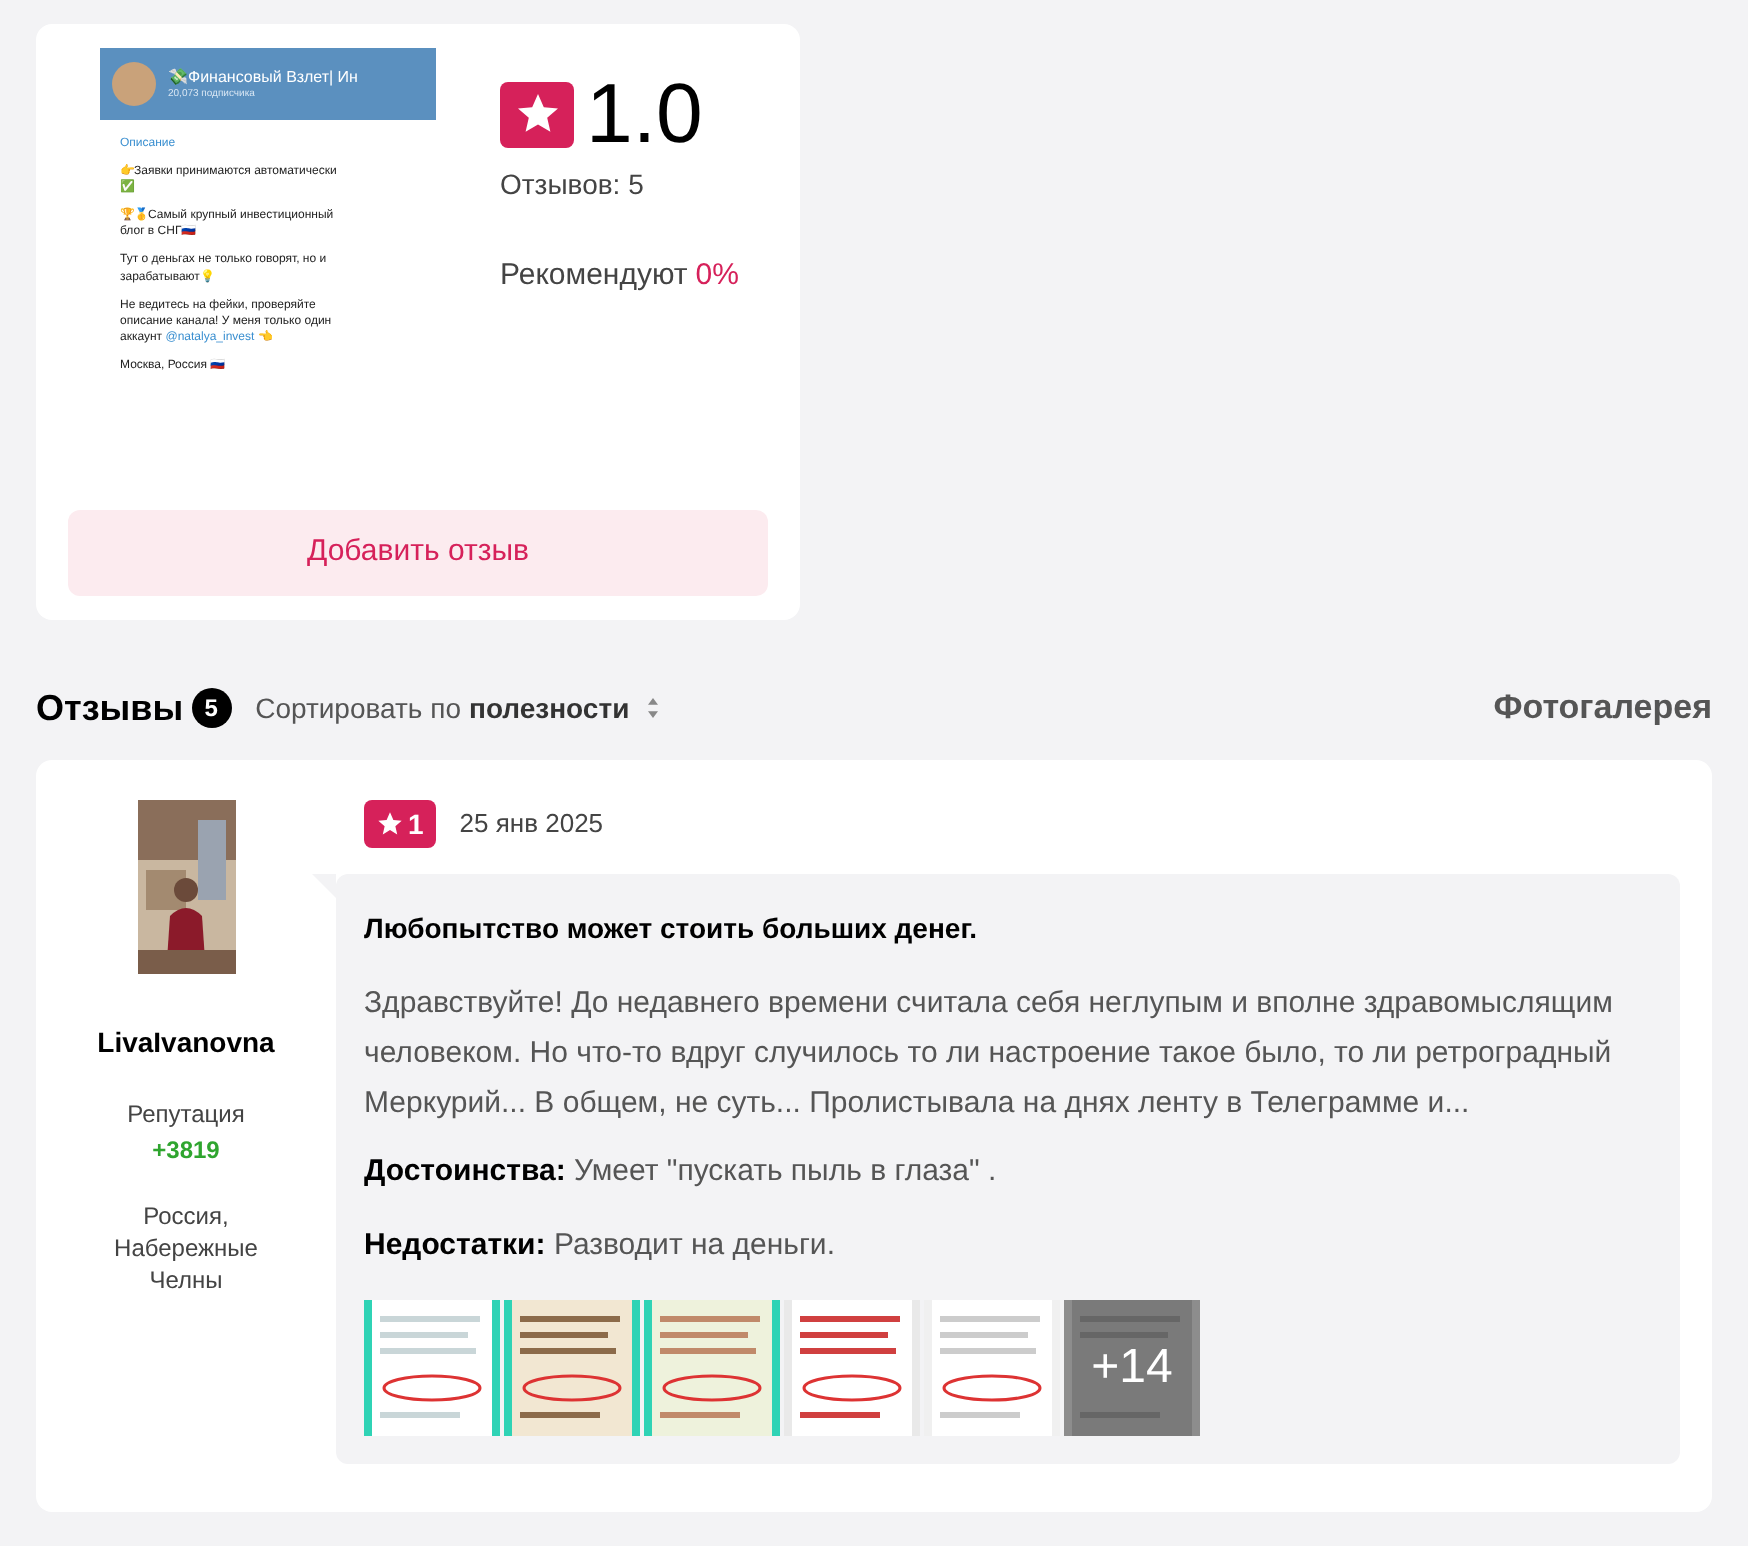 This screenshot has height=1546, width=1748. I want to click on sort-arrows-icon, so click(652, 708).